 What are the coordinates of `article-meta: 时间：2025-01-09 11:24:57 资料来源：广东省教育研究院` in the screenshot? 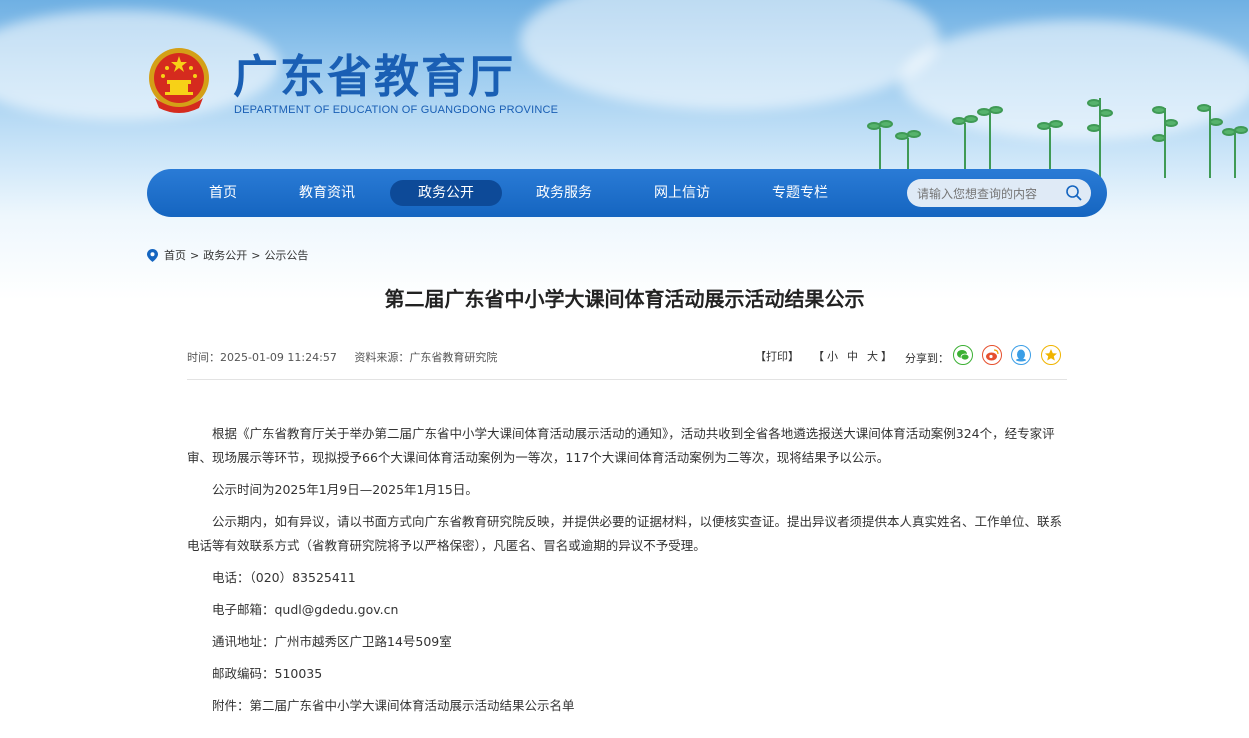 It's located at (349, 357).